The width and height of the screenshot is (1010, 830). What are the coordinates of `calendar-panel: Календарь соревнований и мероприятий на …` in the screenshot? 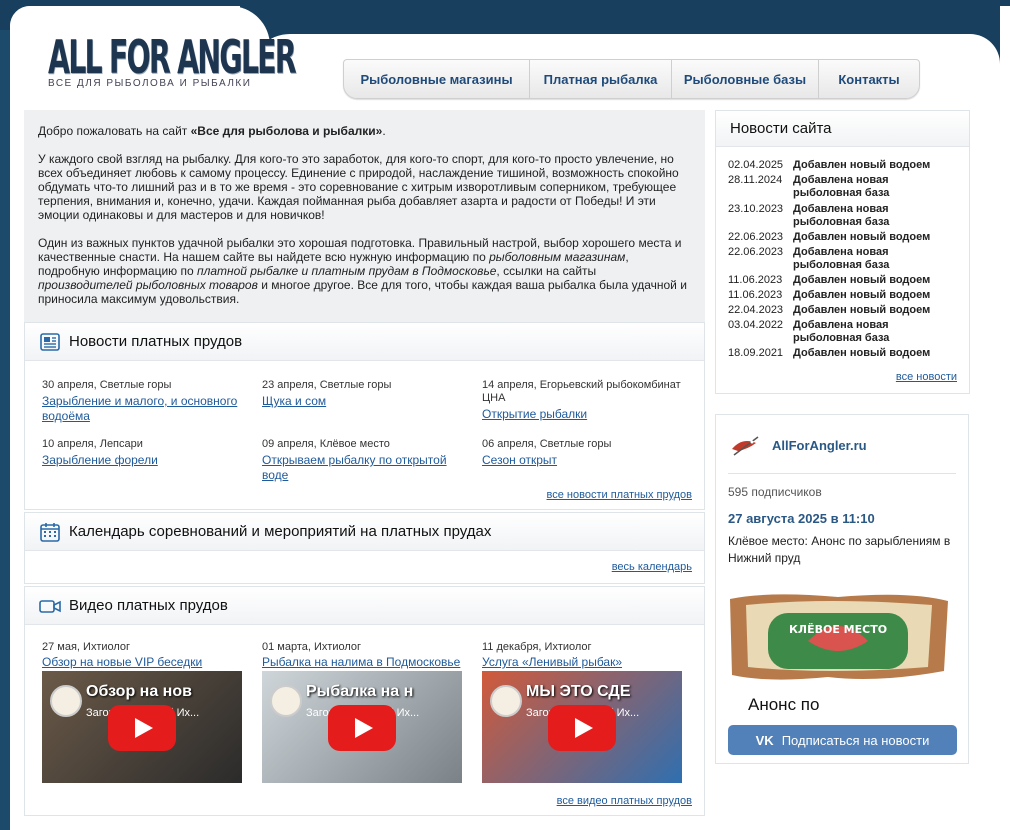 It's located at (364, 548).